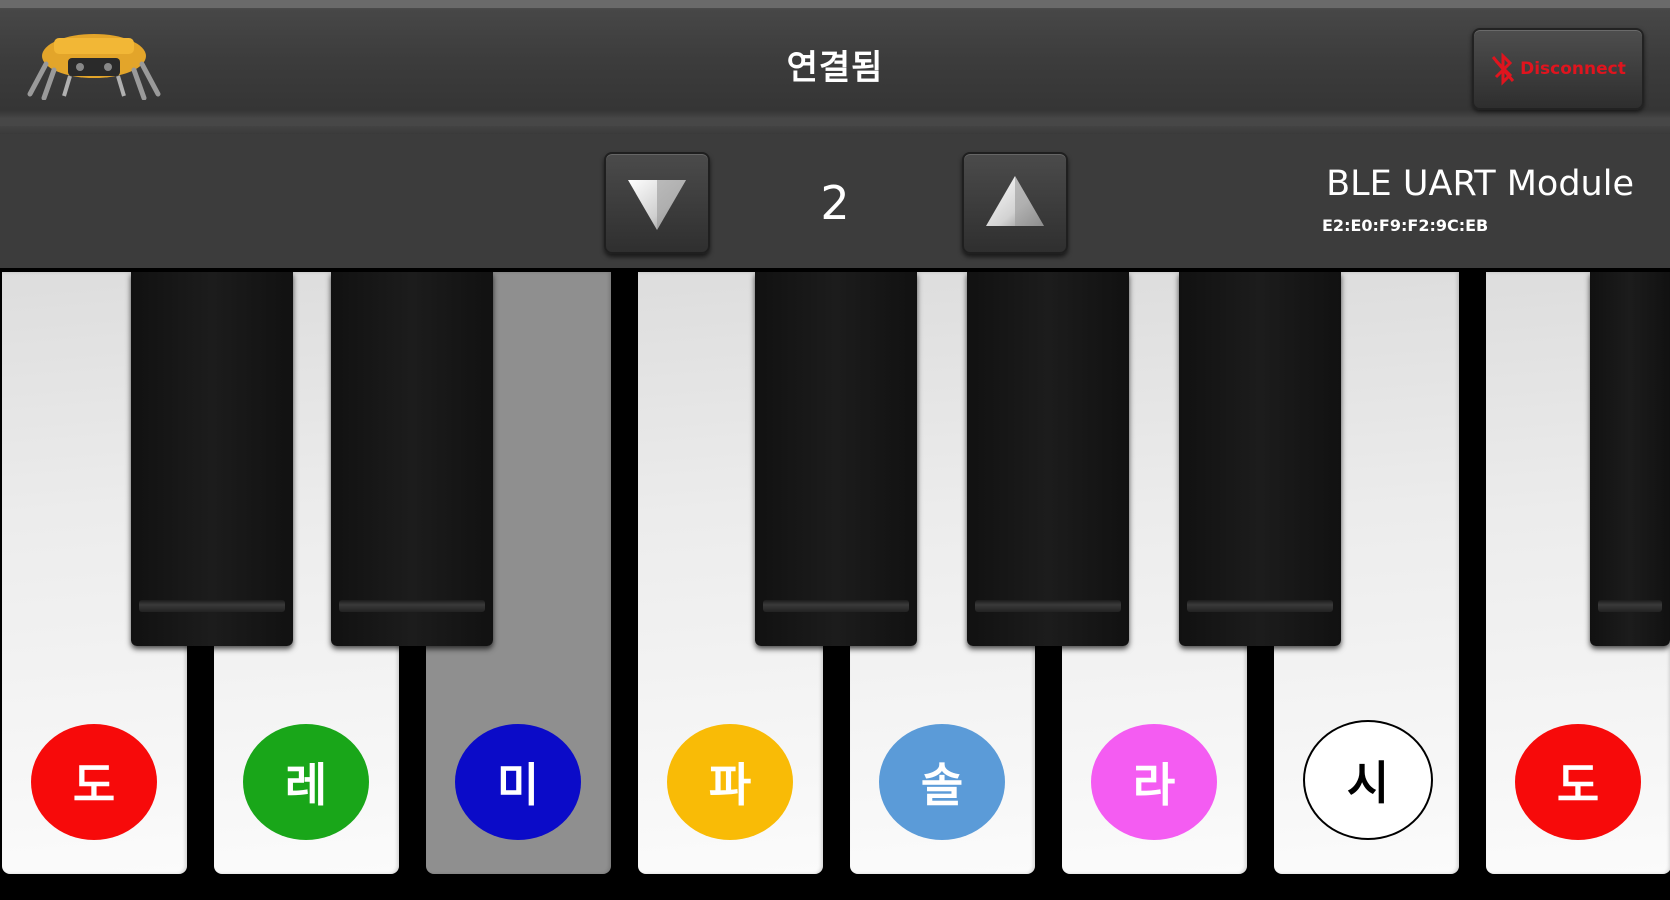  Describe the element at coordinates (306, 782) in the screenshot. I see `note-badge-re: 레` at that location.